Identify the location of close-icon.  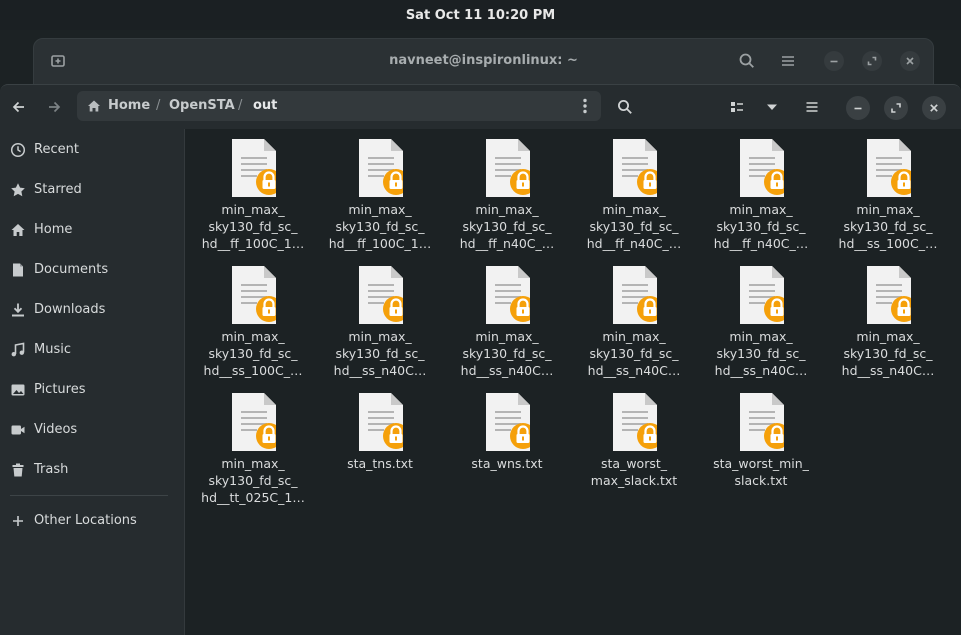
(910, 61).